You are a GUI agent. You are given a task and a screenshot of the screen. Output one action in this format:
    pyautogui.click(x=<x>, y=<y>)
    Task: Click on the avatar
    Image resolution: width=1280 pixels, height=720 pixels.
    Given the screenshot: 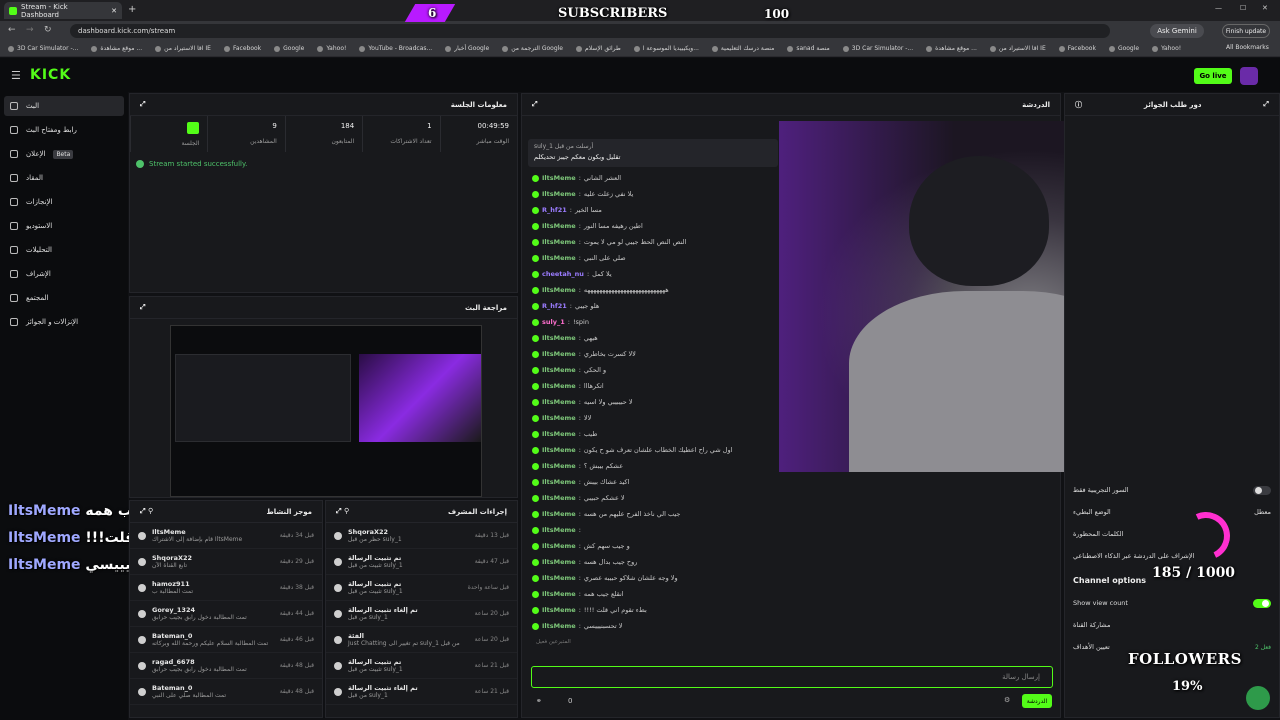 What is the action you would take?
    pyautogui.click(x=1249, y=76)
    